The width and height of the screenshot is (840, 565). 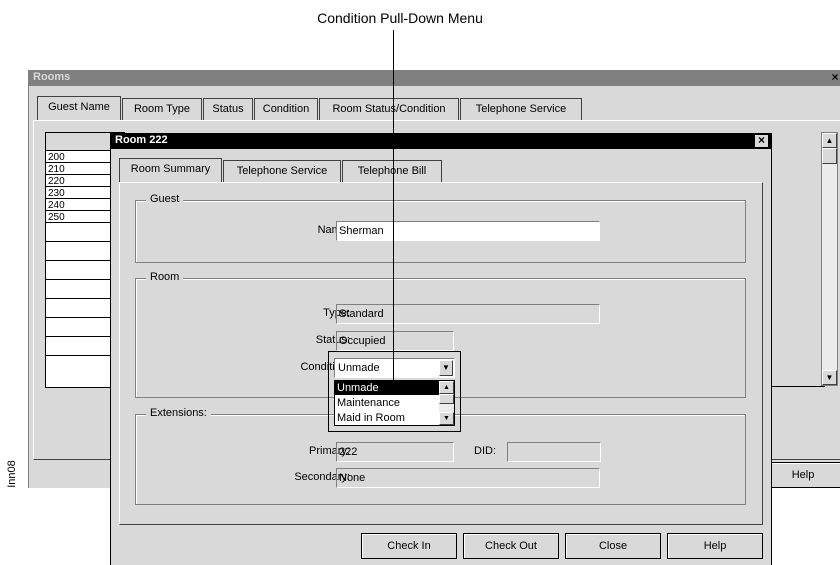 What do you see at coordinates (829, 140) in the screenshot?
I see `scroll-up-button: ▲` at bounding box center [829, 140].